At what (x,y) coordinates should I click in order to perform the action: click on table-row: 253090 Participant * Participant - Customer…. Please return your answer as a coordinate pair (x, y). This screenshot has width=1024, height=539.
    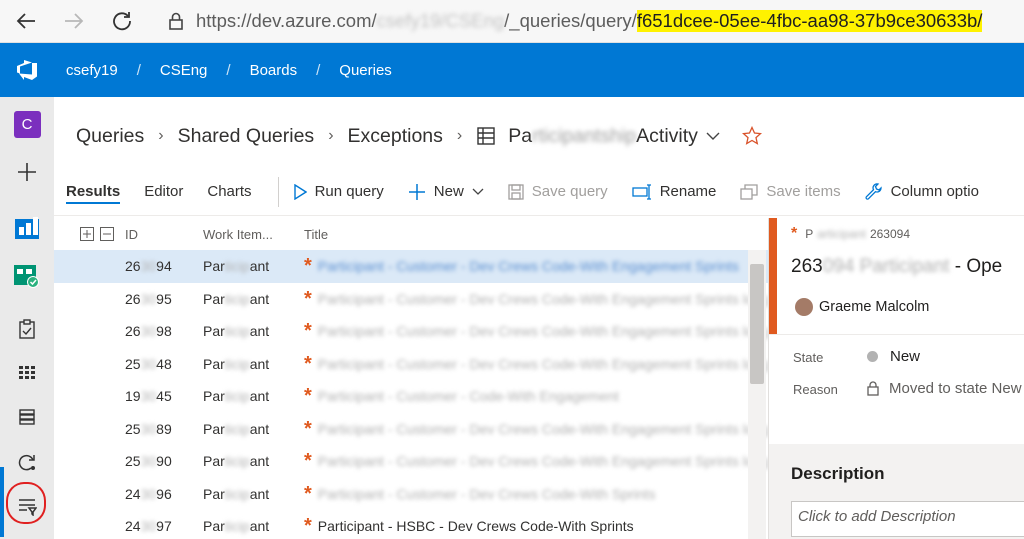
    Looking at the image, I should click on (411, 461).